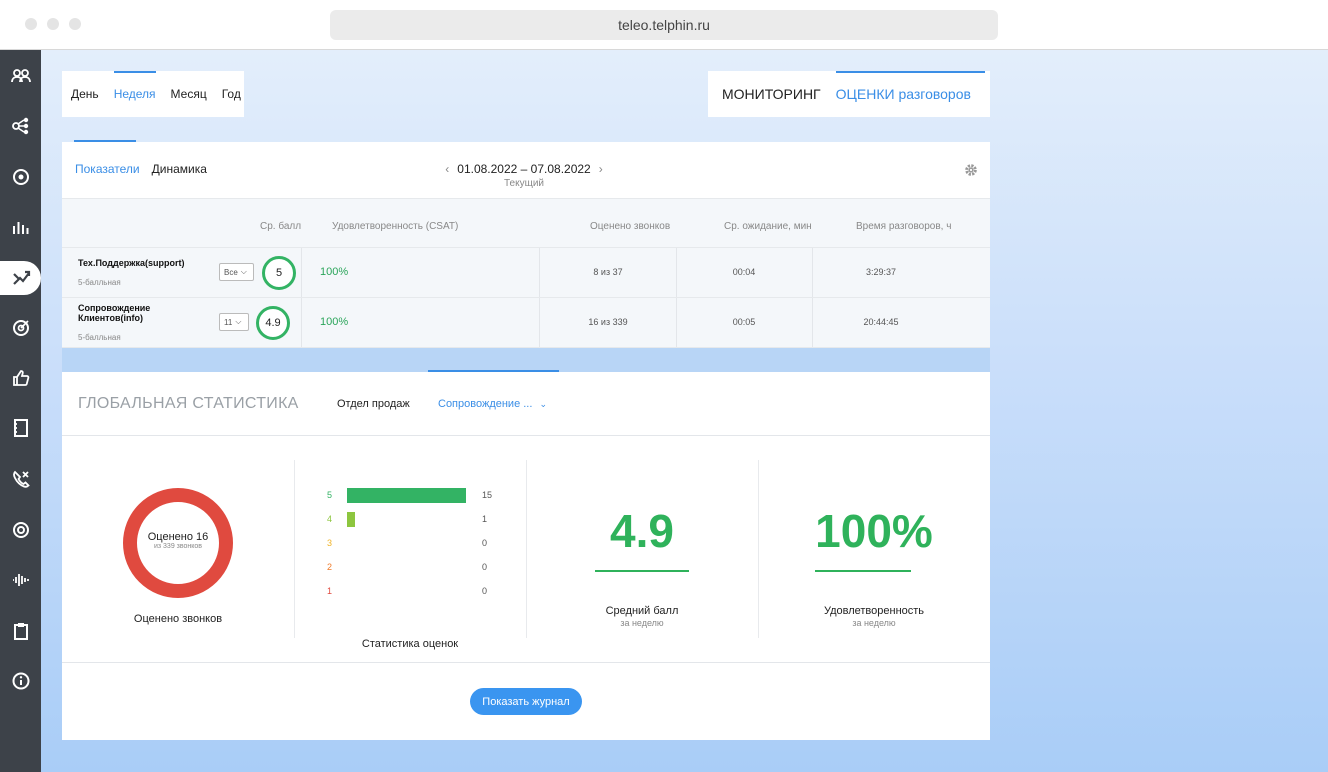 Image resolution: width=1328 pixels, height=772 pixels. I want to click on filter-select: 11 ⌵, so click(234, 322).